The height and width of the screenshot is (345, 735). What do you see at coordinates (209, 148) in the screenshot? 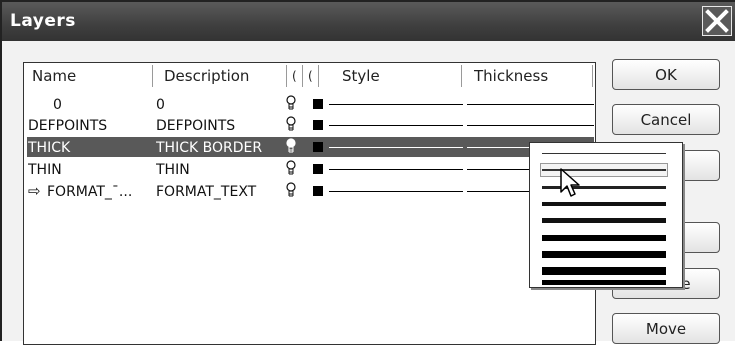
I see `layer-description: THICK BORDER` at bounding box center [209, 148].